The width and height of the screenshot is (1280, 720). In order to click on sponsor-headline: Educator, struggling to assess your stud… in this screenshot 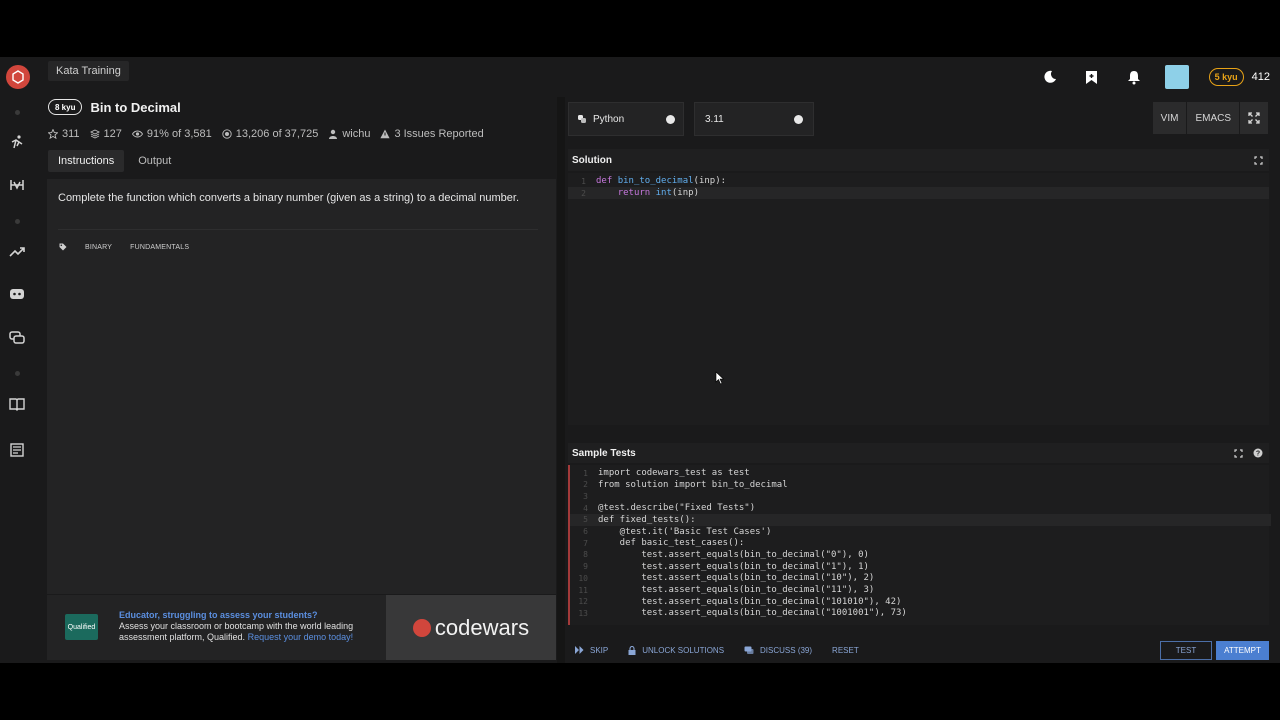, I will do `click(218, 615)`.